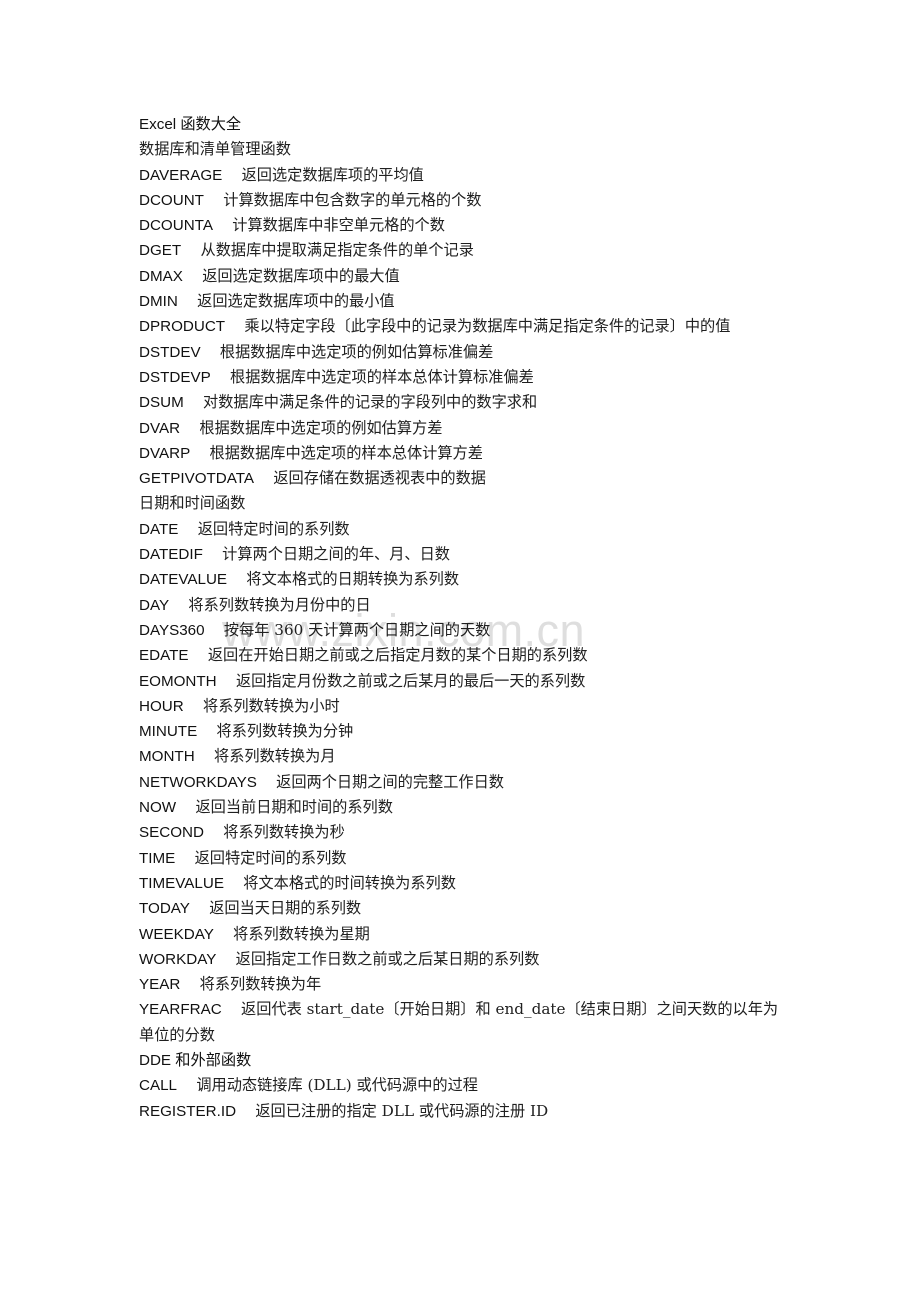 The width and height of the screenshot is (920, 1302). Describe the element at coordinates (271, 705) in the screenshot. I see `function-description: 将系列数转换为小时` at that location.